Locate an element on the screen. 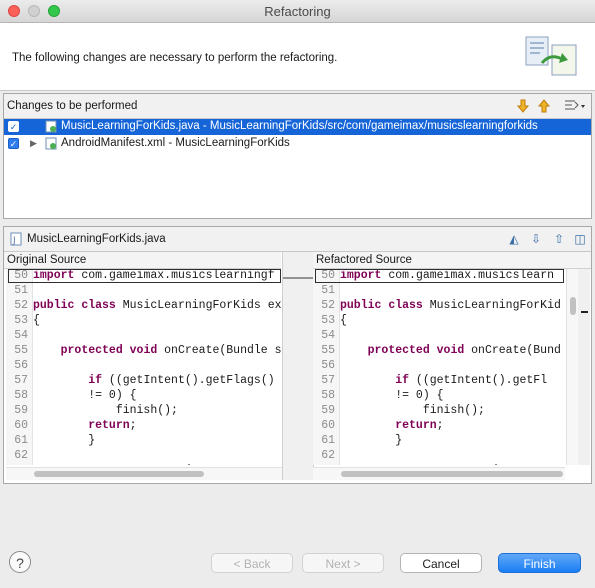 This screenshot has width=595, height=588. cancel-button: Cancel is located at coordinates (441, 563).